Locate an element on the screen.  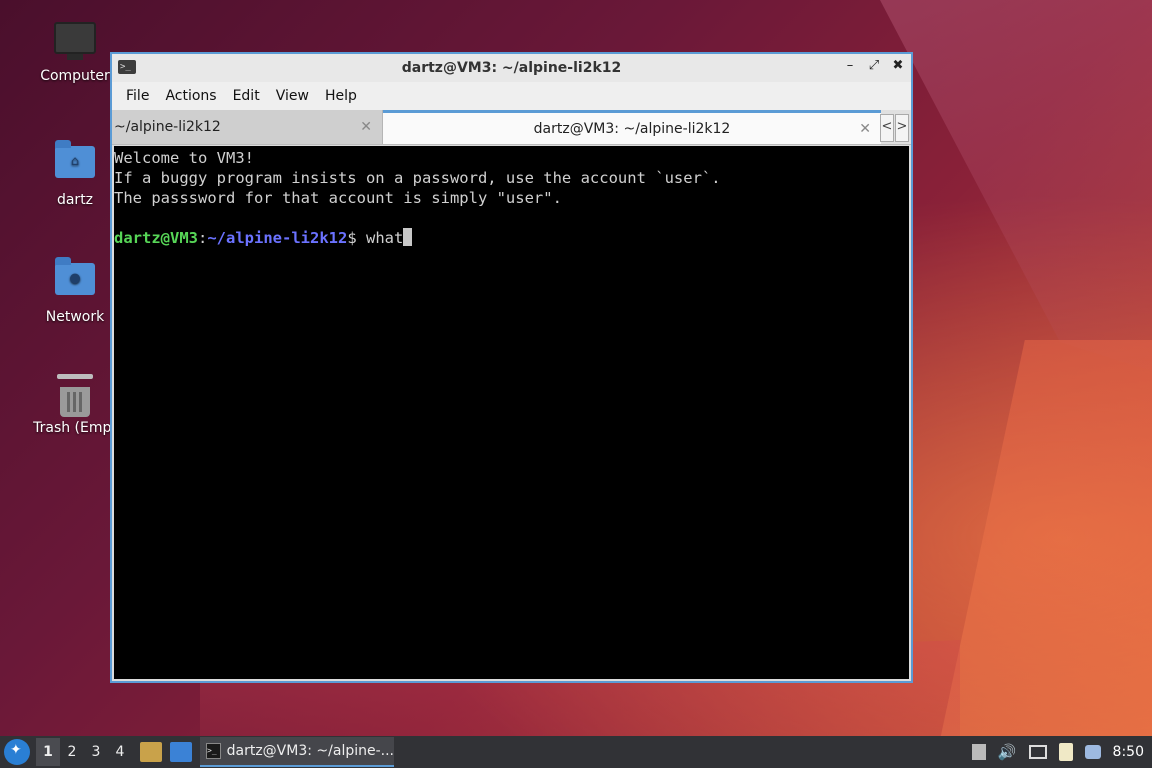
home-folder-icon: ⌂ is located at coordinates (75, 163).